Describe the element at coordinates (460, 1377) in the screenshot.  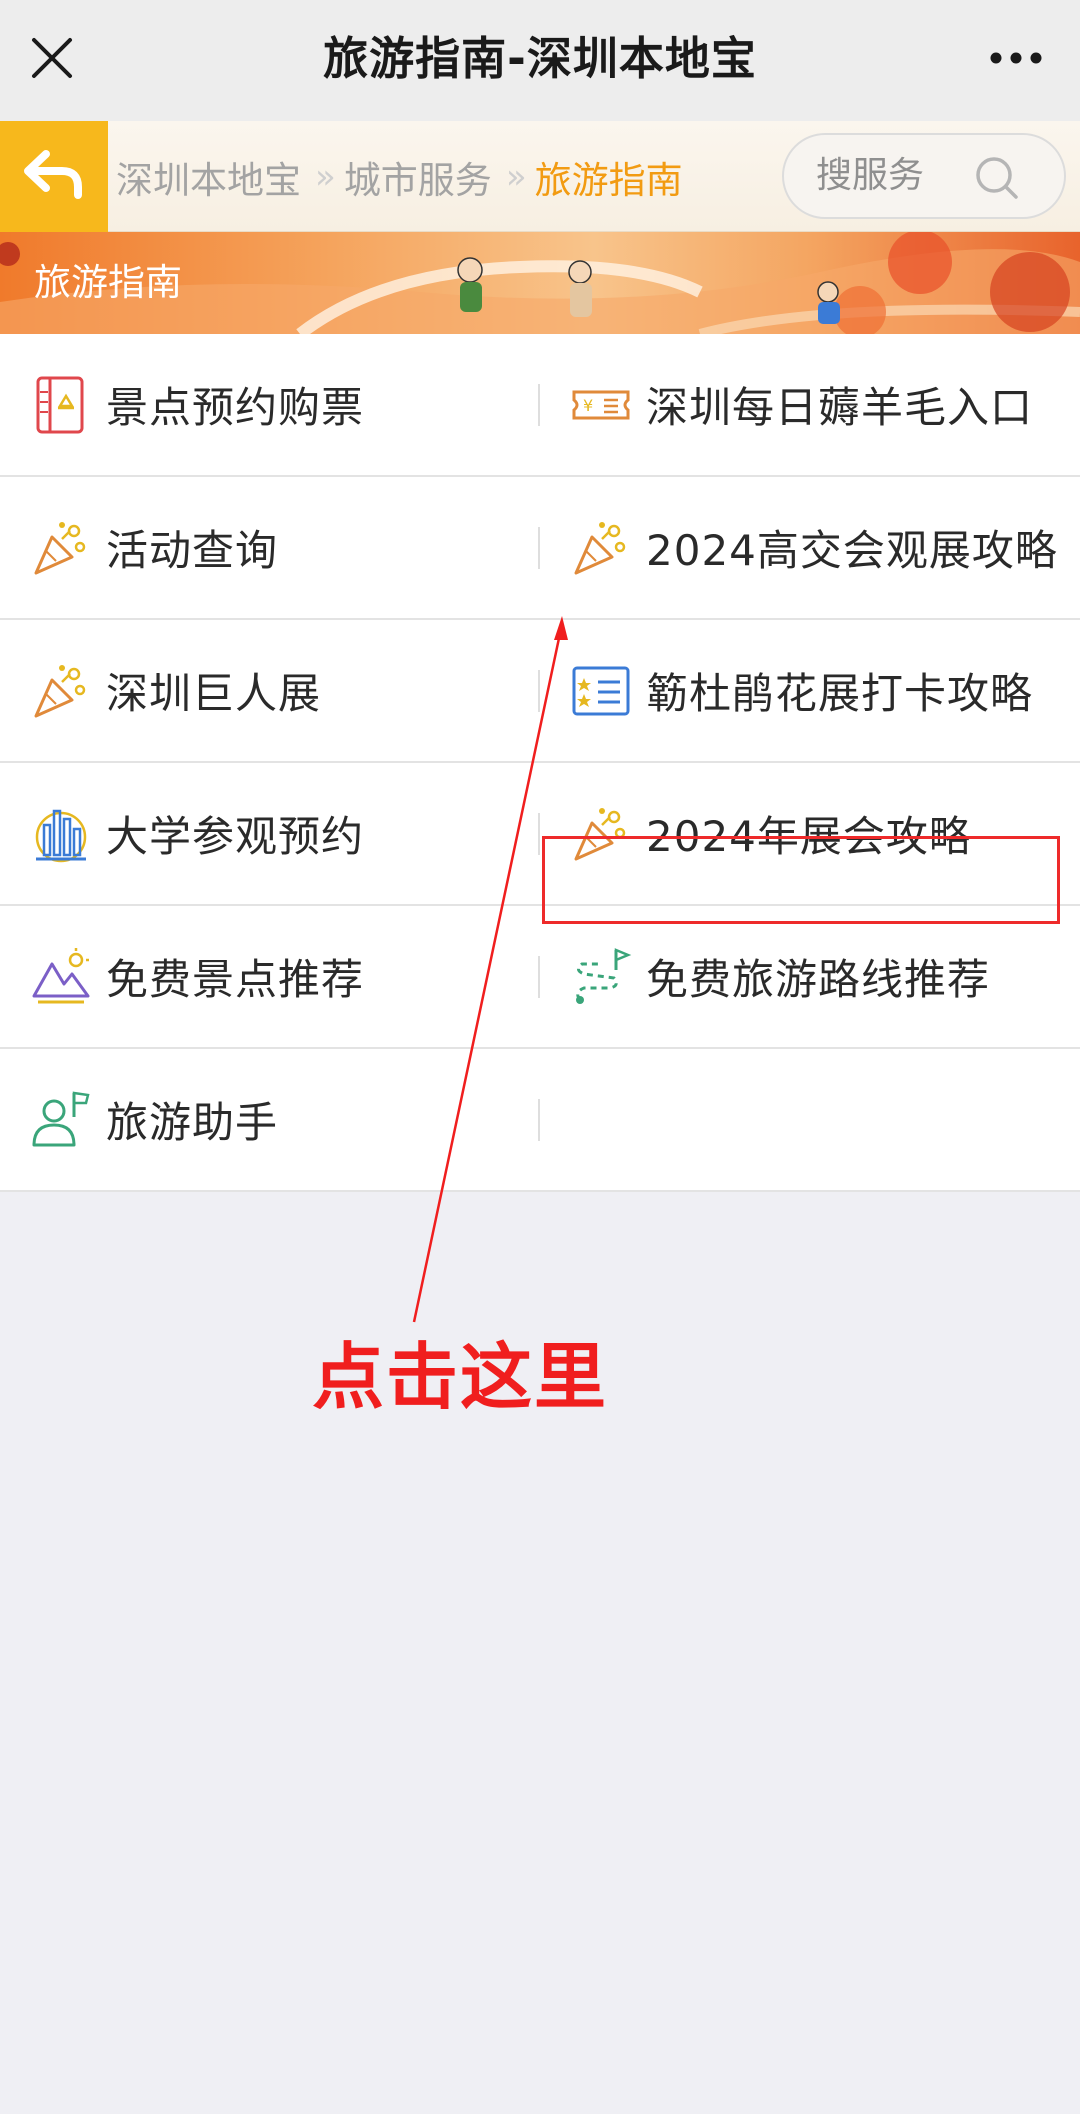
I see `annotation-text: 点击这里` at that location.